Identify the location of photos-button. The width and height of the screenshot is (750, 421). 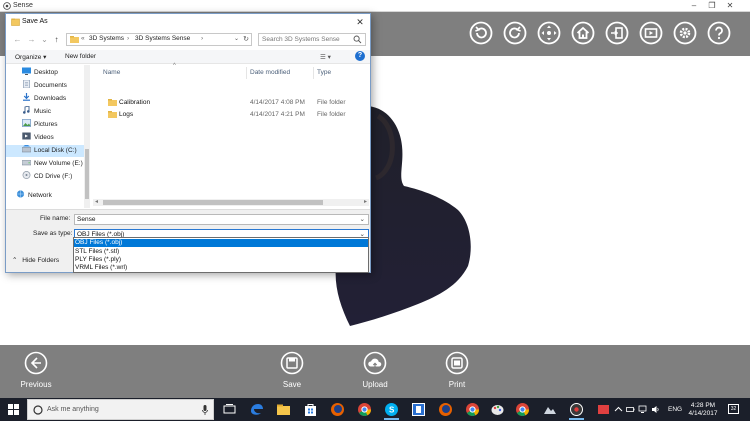
(549, 409).